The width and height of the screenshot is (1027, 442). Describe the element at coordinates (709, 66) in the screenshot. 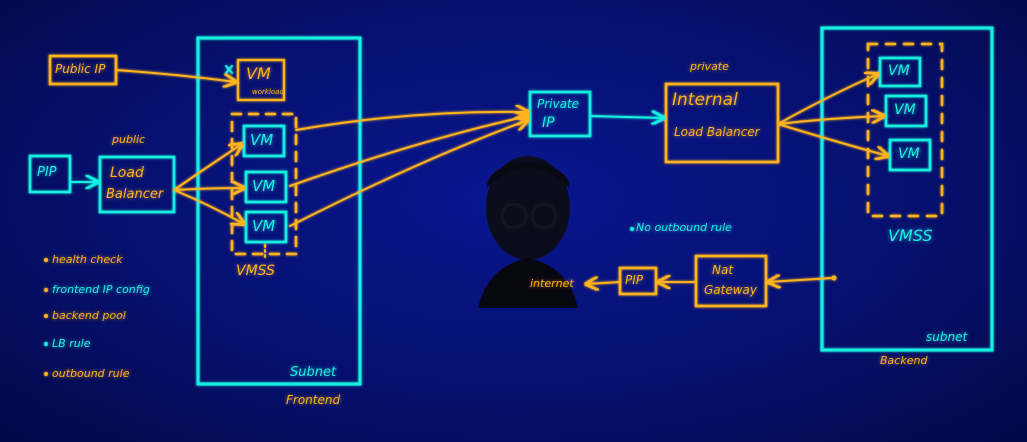

I see `internal-lb-caption: private` at that location.